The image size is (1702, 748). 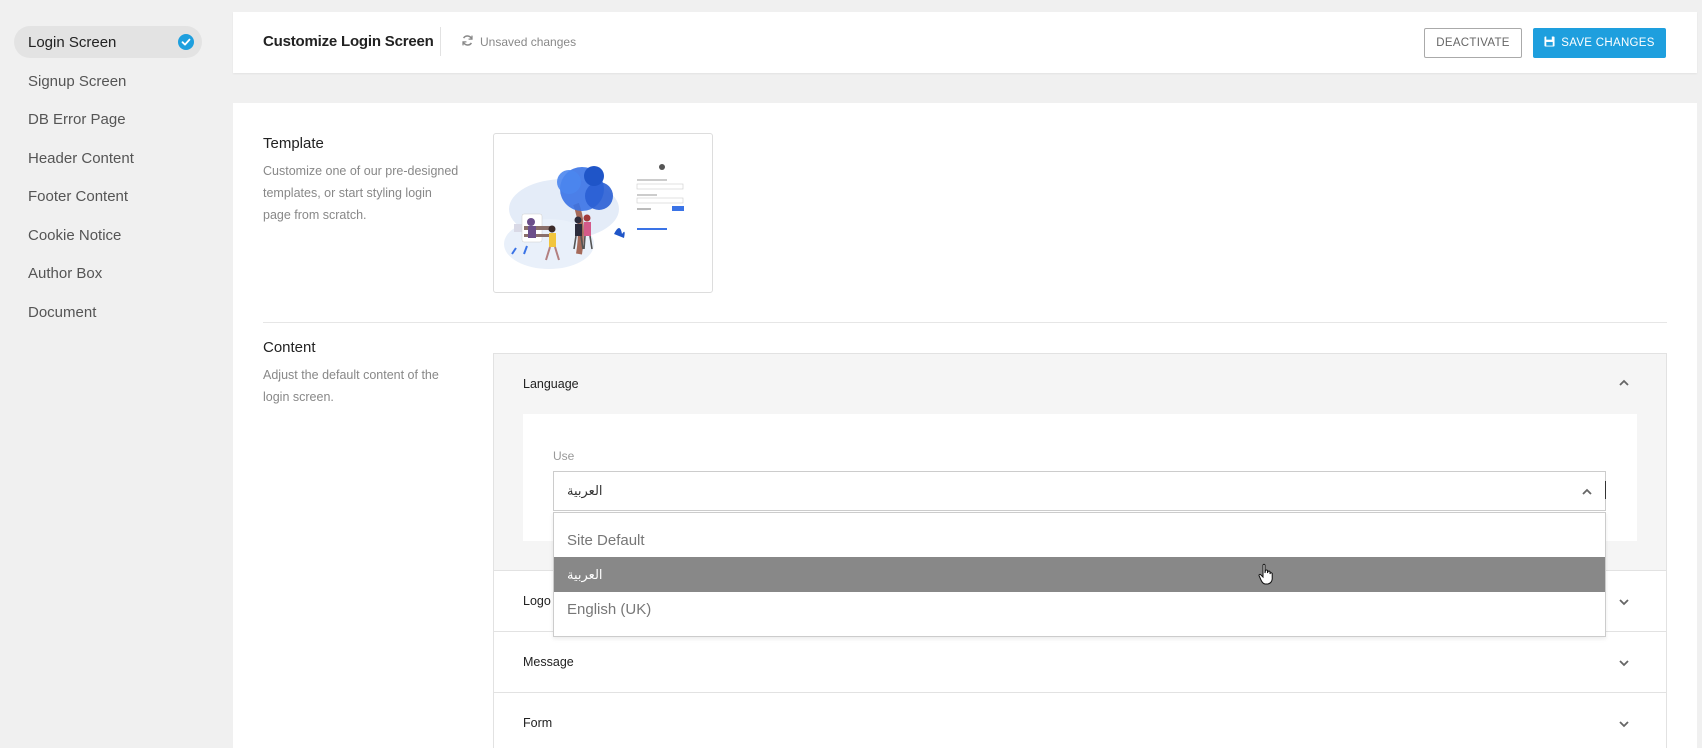 What do you see at coordinates (1608, 43) in the screenshot?
I see `save-changes-label: SAVE CHANGES` at bounding box center [1608, 43].